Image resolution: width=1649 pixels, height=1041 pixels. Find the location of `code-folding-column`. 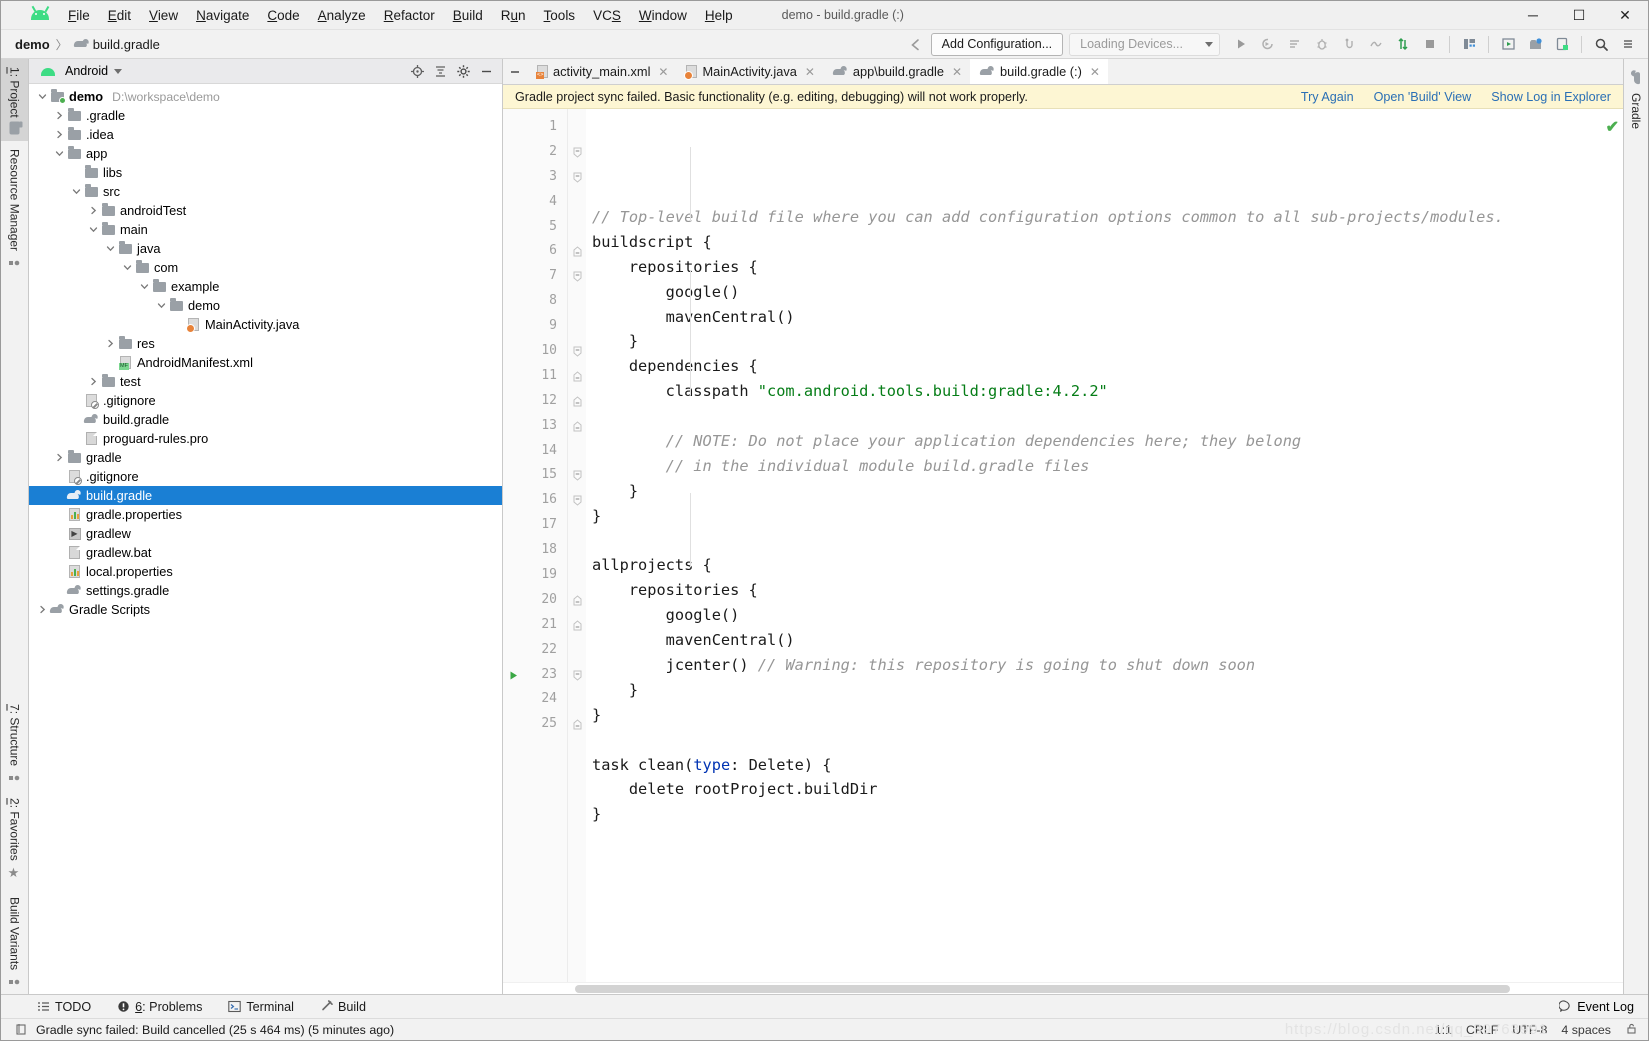

code-folding-column is located at coordinates (577, 545).